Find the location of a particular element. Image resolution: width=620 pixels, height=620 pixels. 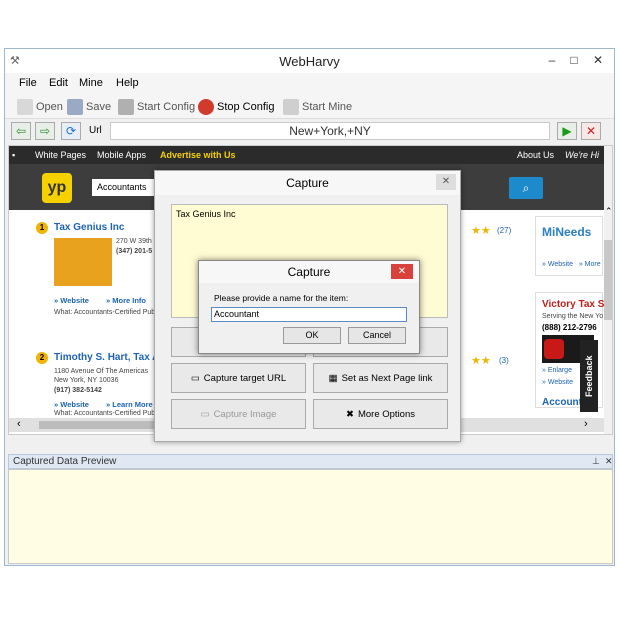

captured-preview-header: Captured Data Preview ⊥ ✕ is located at coordinates (310, 461).